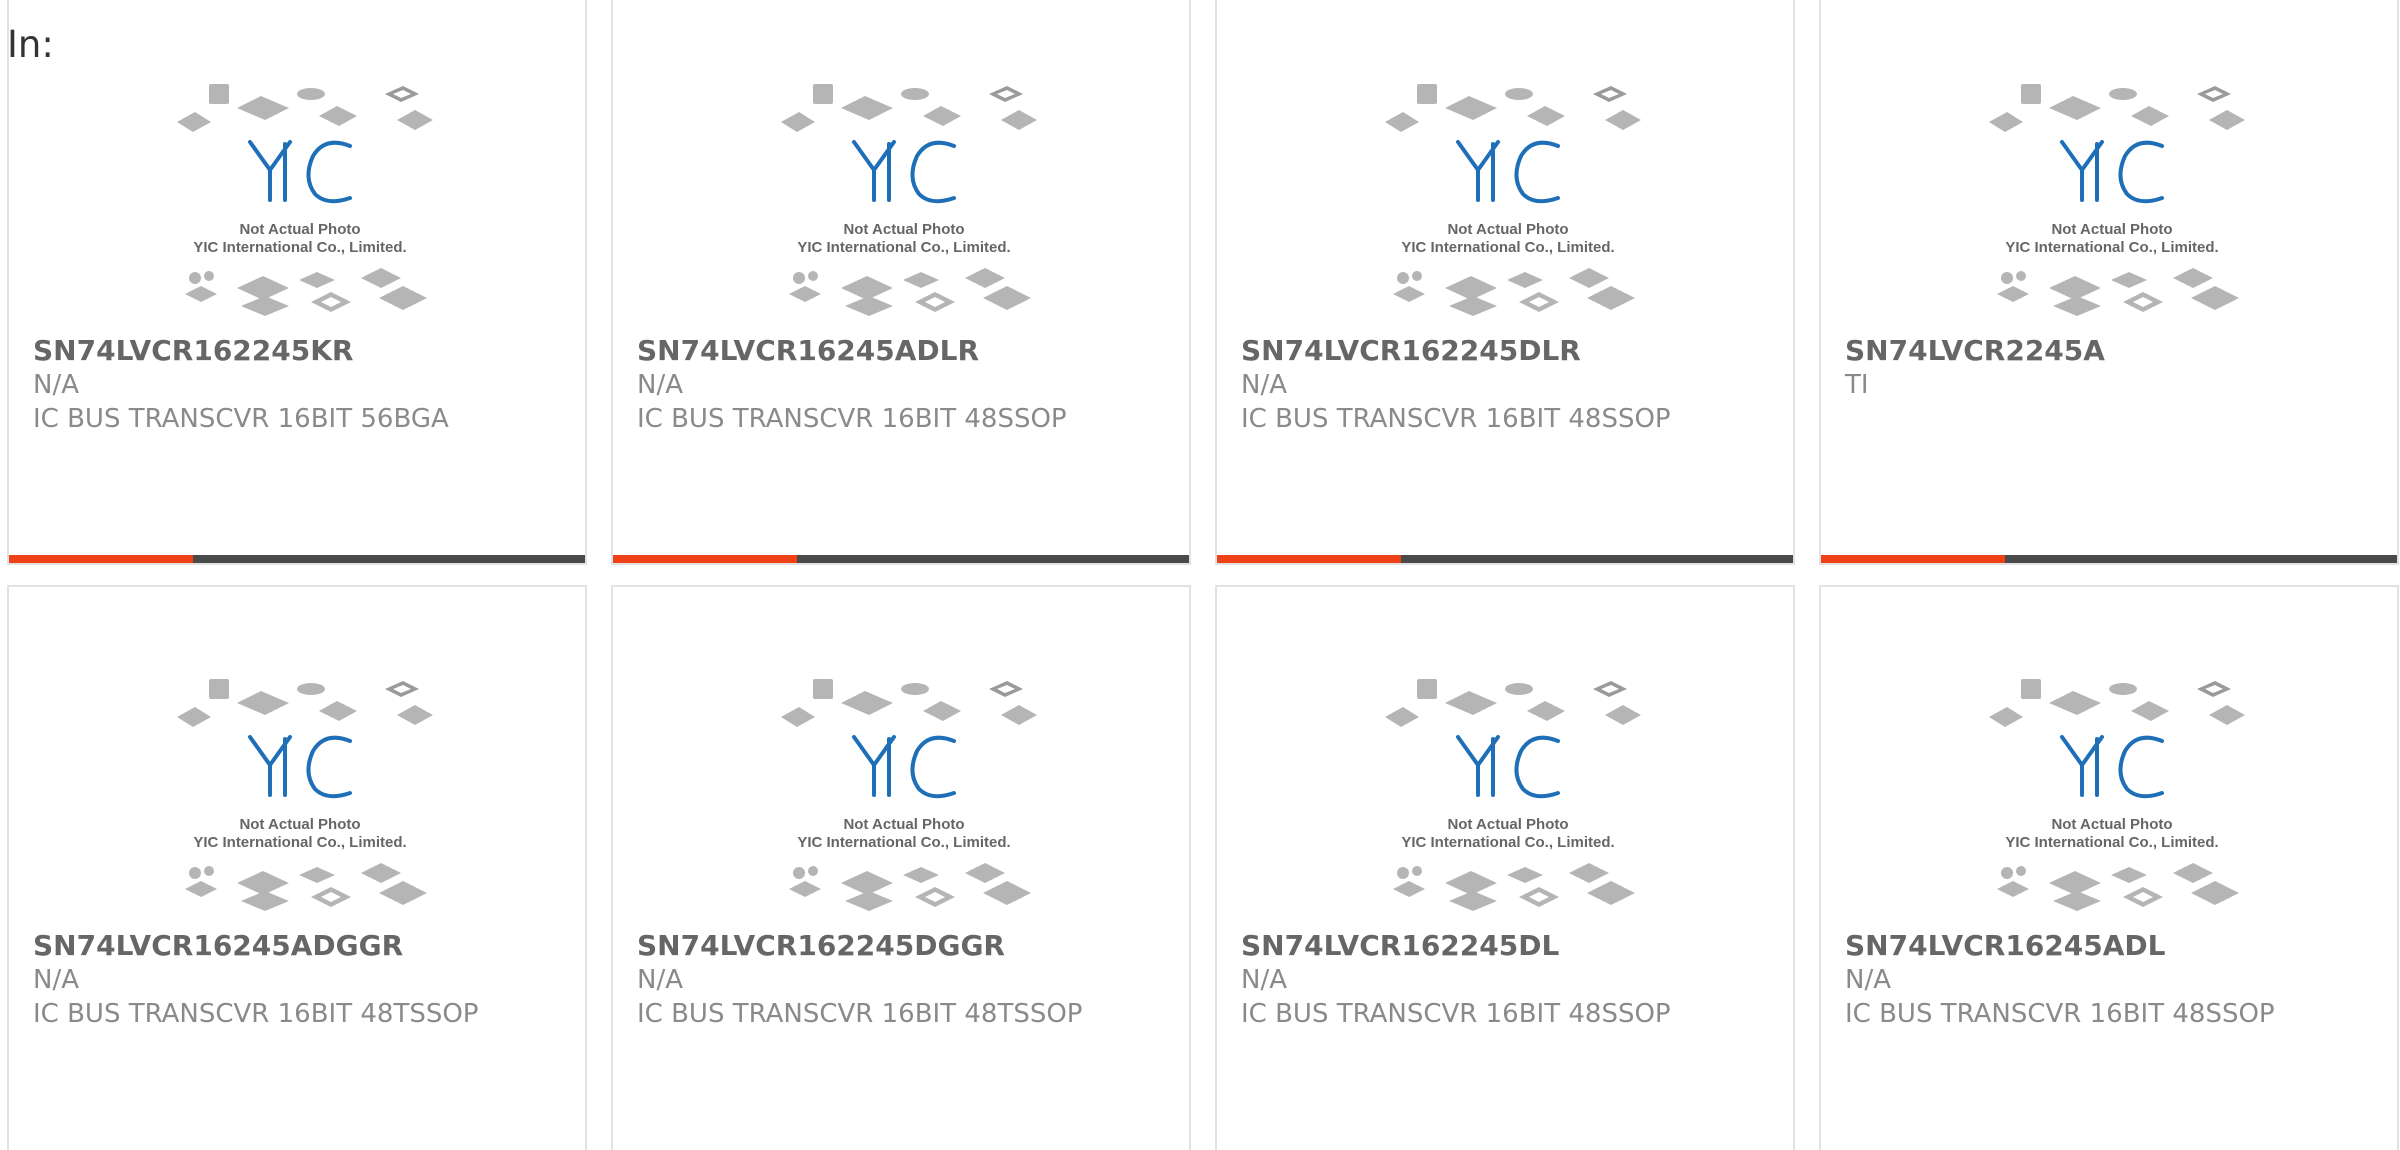 The height and width of the screenshot is (1150, 2400). I want to click on product-part-number: SN74LVCR162245KR, so click(298, 351).